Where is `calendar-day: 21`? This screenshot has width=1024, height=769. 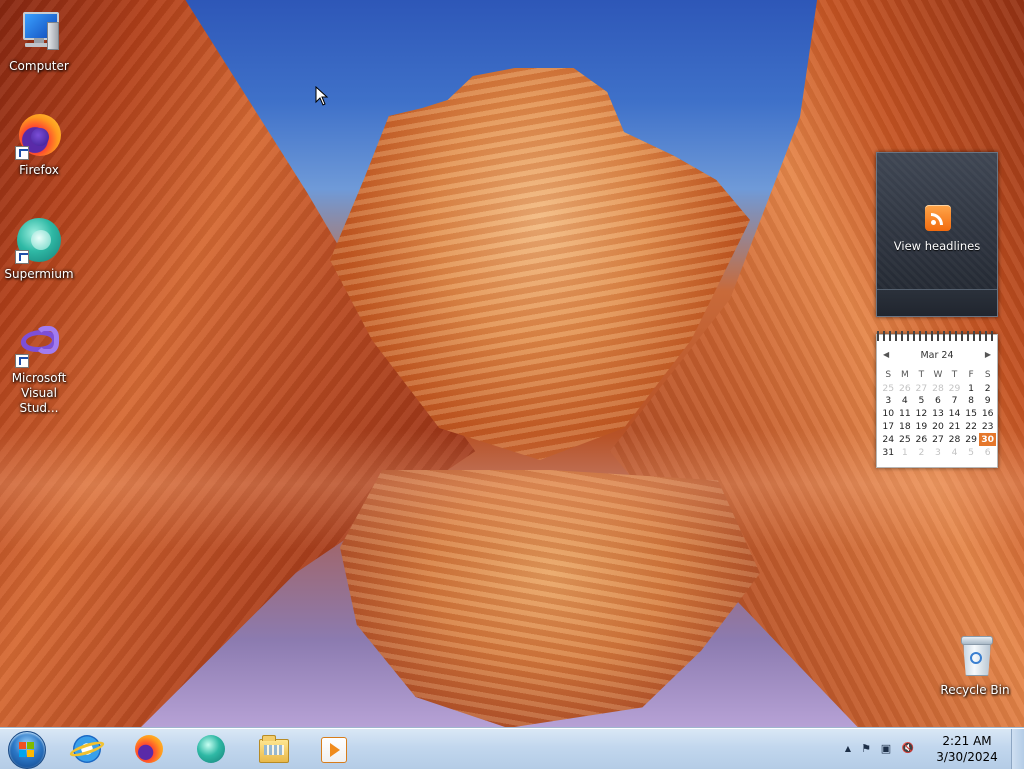 calendar-day: 21 is located at coordinates (954, 426).